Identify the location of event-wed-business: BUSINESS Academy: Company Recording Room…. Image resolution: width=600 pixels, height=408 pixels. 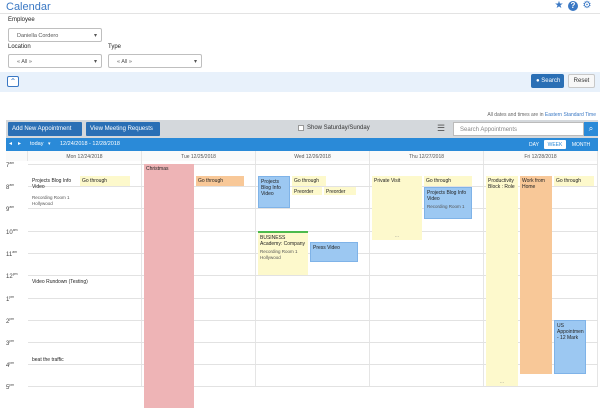
(283, 253).